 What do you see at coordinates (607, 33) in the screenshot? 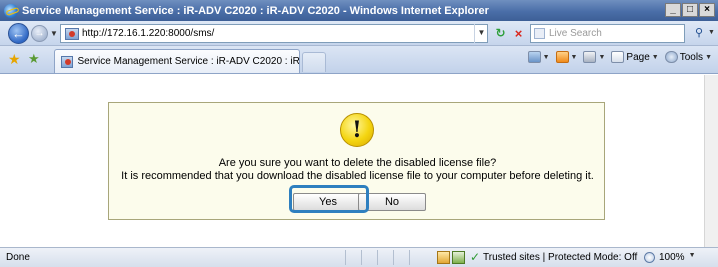
I see `search-input: Live Search` at bounding box center [607, 33].